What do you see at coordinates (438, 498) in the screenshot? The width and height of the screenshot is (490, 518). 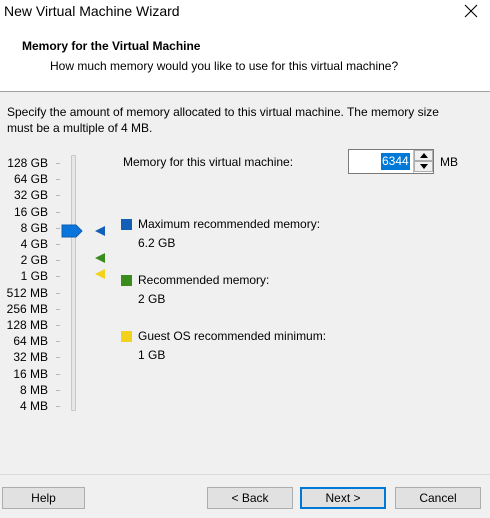 I see `cancel-button: Cancel` at bounding box center [438, 498].